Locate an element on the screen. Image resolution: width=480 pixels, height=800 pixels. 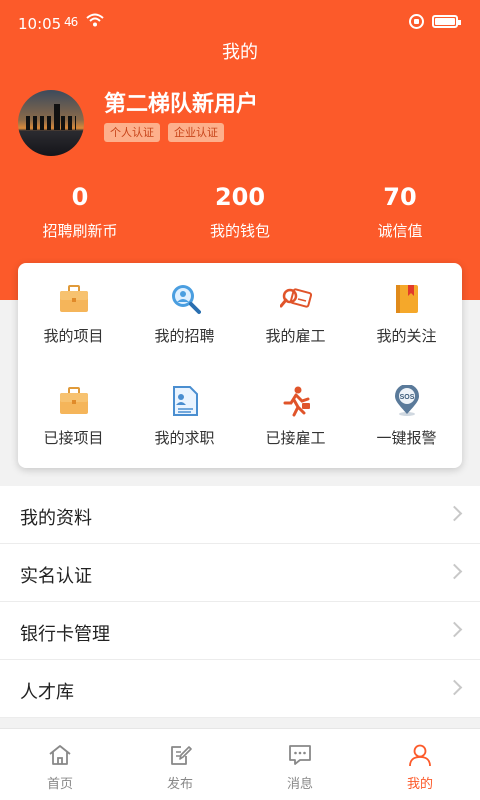
grid-item-accepted-employees: 已接雇工 is located at coordinates (295, 416).